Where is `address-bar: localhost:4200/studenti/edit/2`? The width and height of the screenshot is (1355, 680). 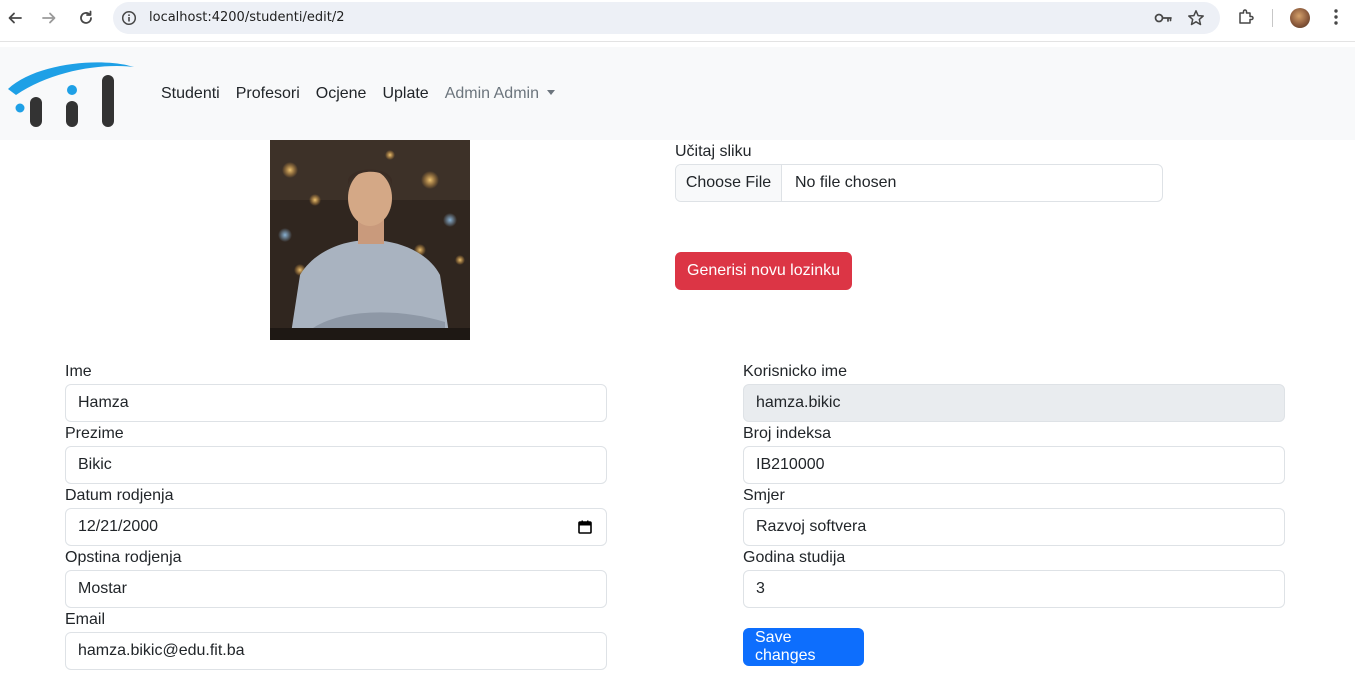 address-bar: localhost:4200/studenti/edit/2 is located at coordinates (666, 18).